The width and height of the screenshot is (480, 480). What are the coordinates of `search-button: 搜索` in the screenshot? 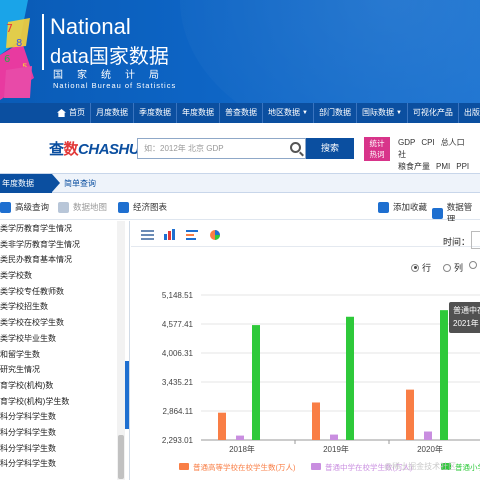 It's located at (330, 148).